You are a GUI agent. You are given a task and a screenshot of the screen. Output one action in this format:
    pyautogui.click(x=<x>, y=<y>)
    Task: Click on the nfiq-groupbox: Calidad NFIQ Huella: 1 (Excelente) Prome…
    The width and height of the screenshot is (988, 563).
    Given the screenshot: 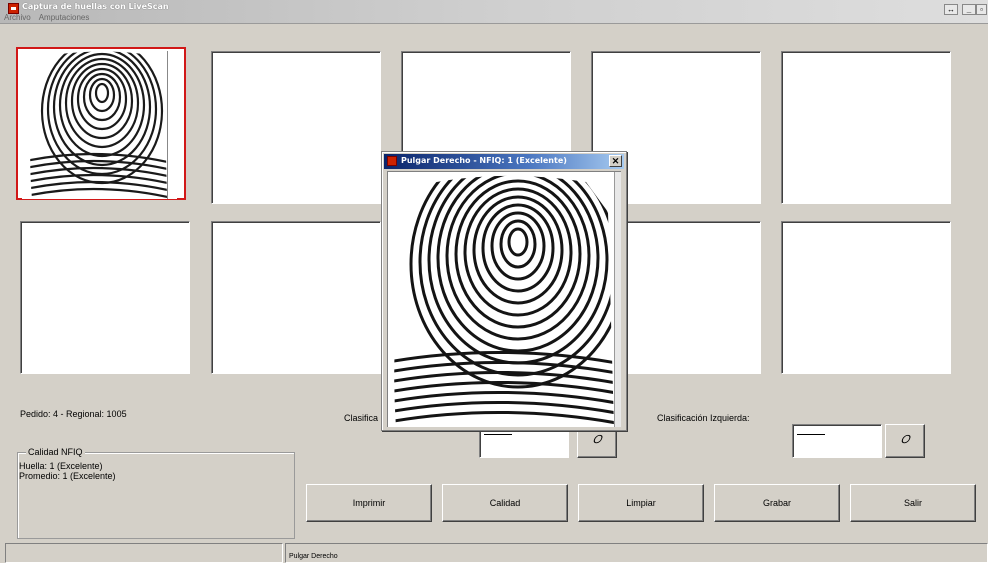 What is the action you would take?
    pyautogui.click(x=156, y=493)
    